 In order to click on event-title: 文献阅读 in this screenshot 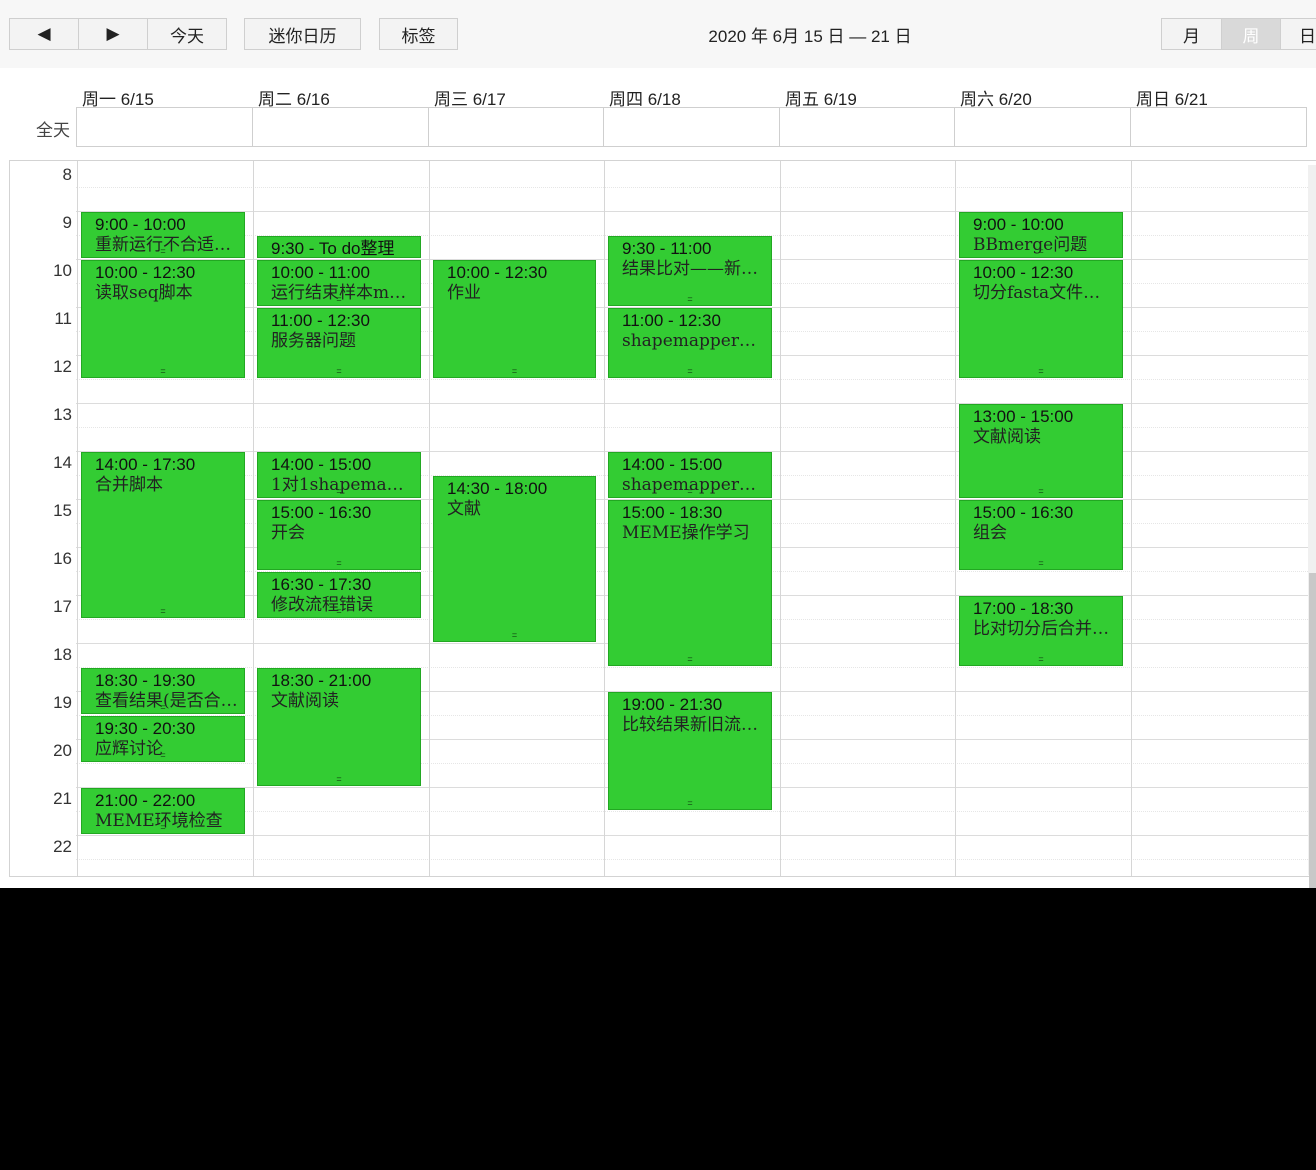, I will do `click(1007, 437)`.